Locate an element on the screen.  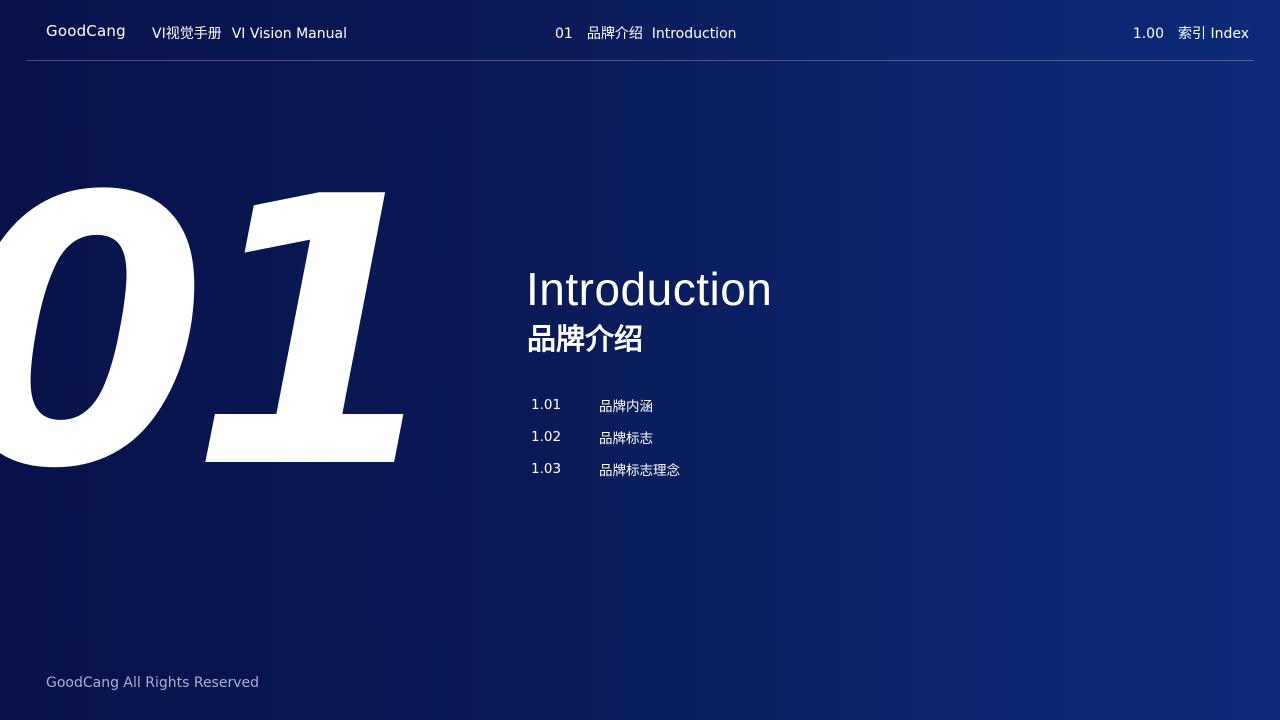
index-title-zh: 索引 is located at coordinates (1192, 34).